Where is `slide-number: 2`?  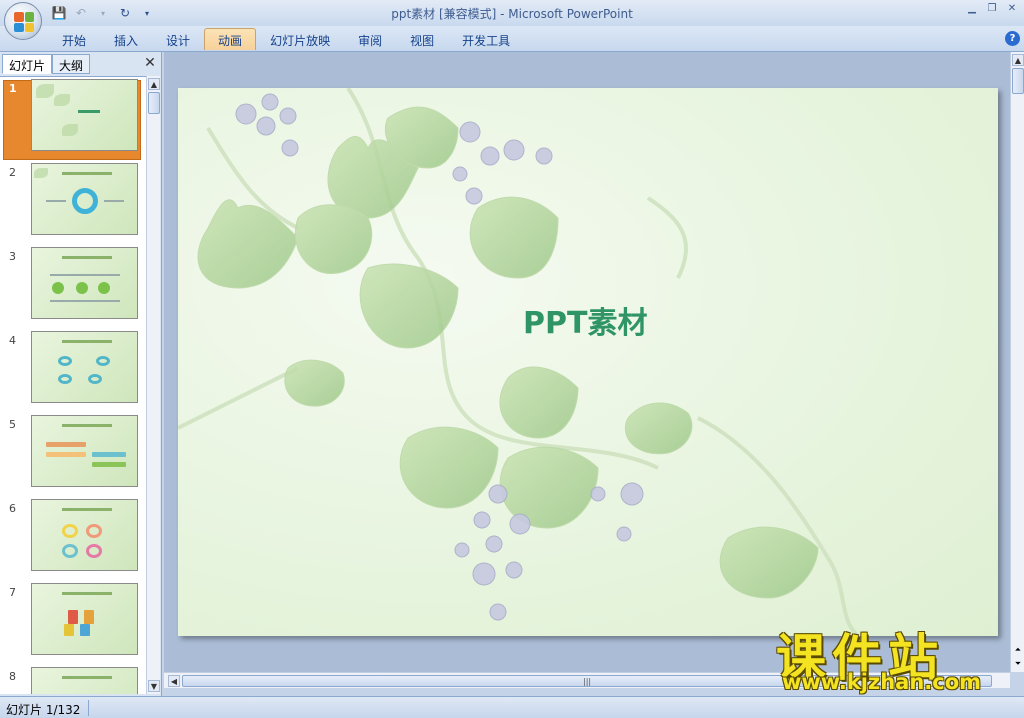
slide-number: 2 is located at coordinates (12, 172).